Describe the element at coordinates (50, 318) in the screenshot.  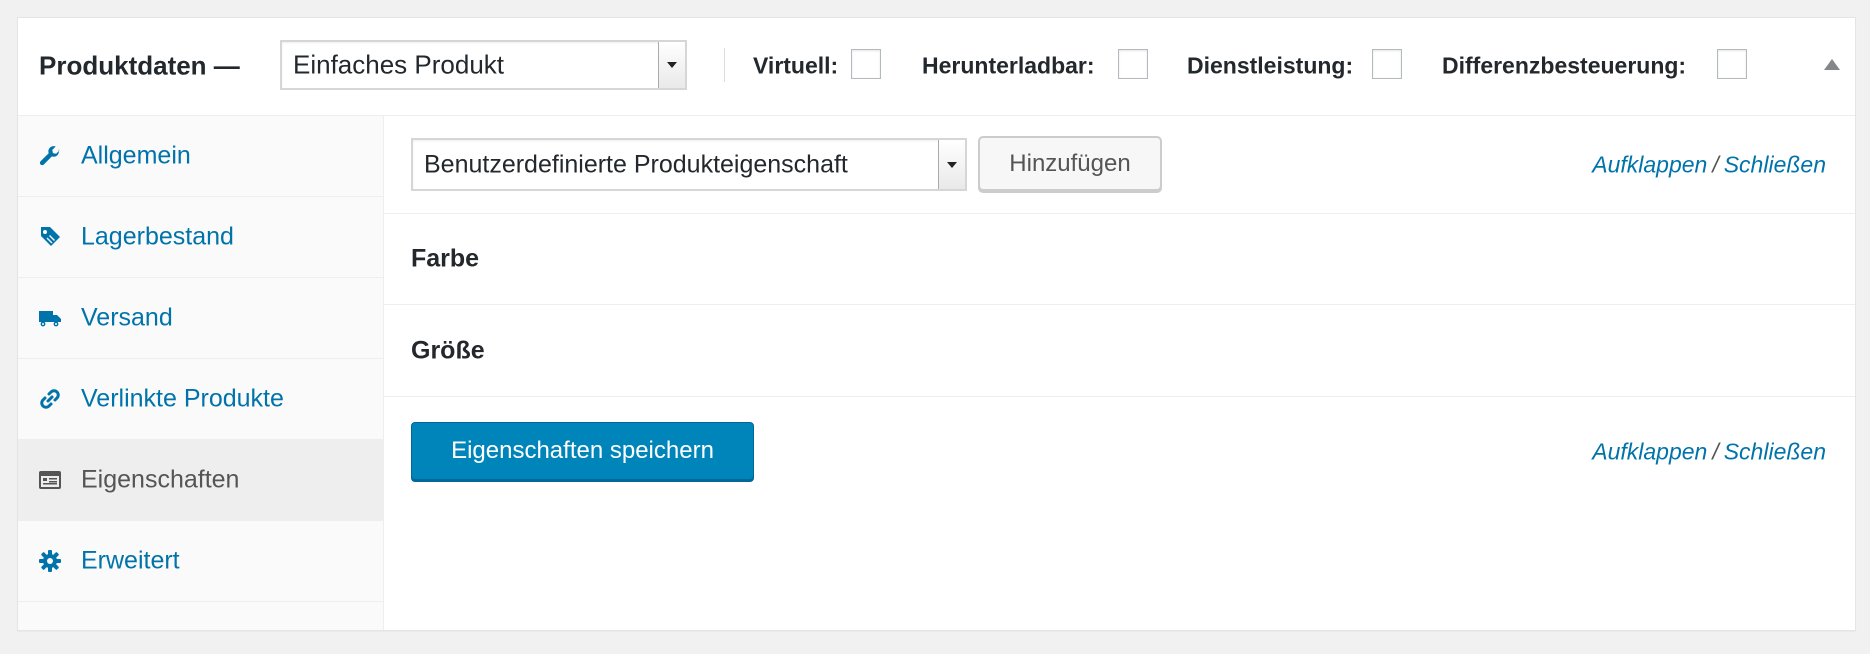
I see `truck-icon` at that location.